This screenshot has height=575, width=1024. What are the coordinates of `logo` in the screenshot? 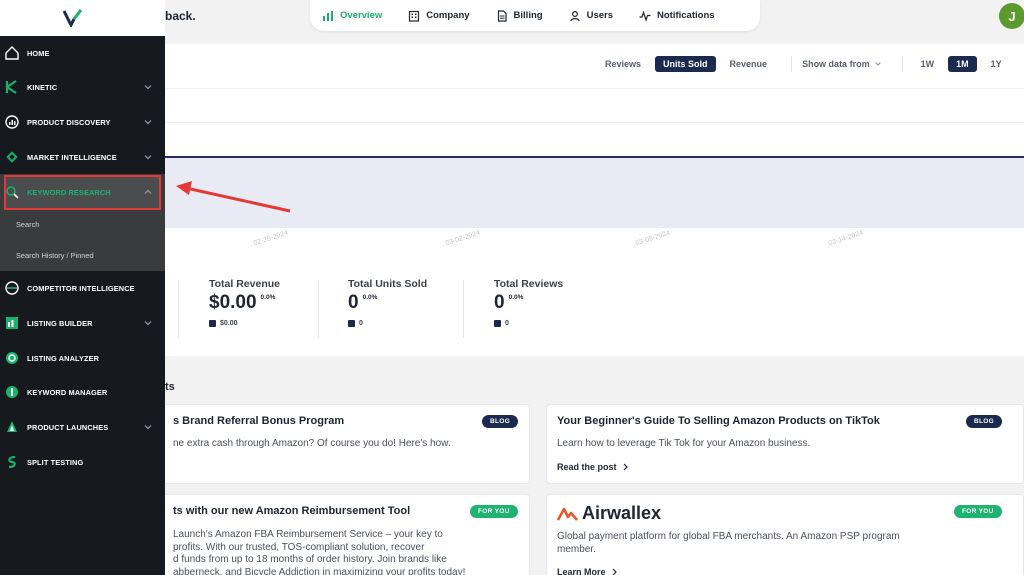 It's located at (82, 18).